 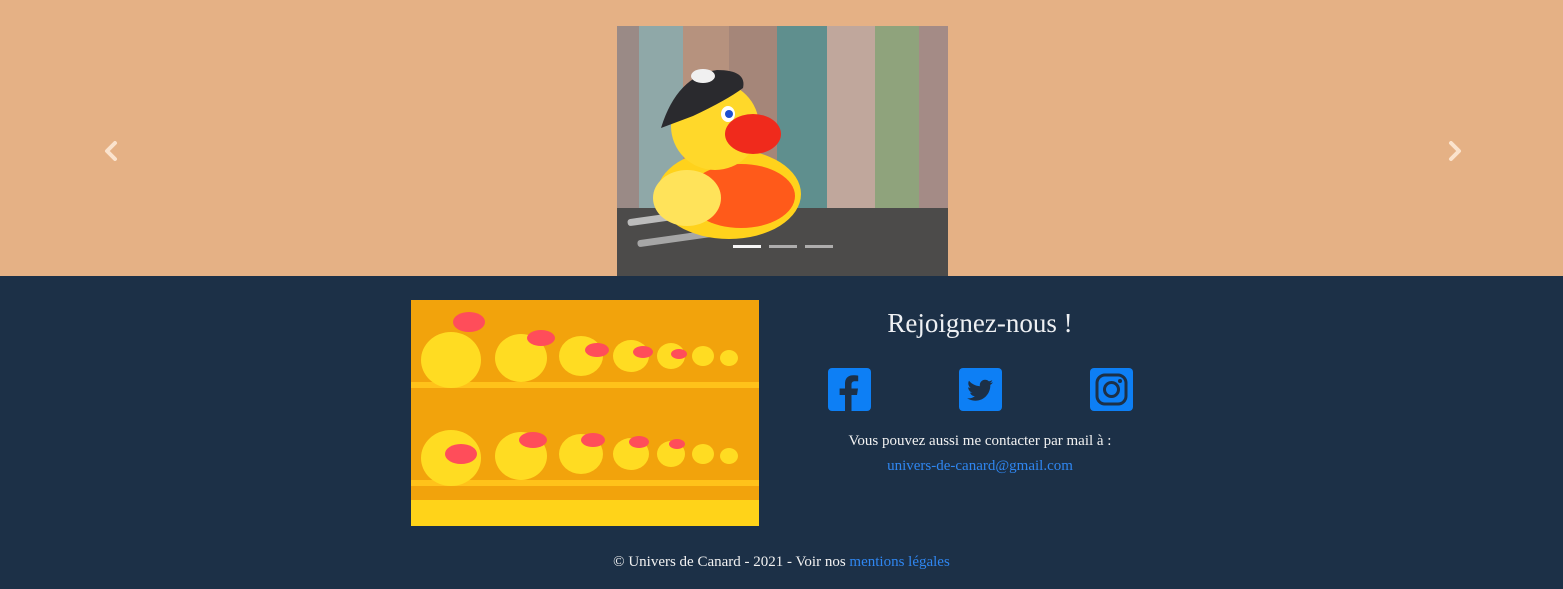 I want to click on carousel-indicators, so click(x=782, y=246).